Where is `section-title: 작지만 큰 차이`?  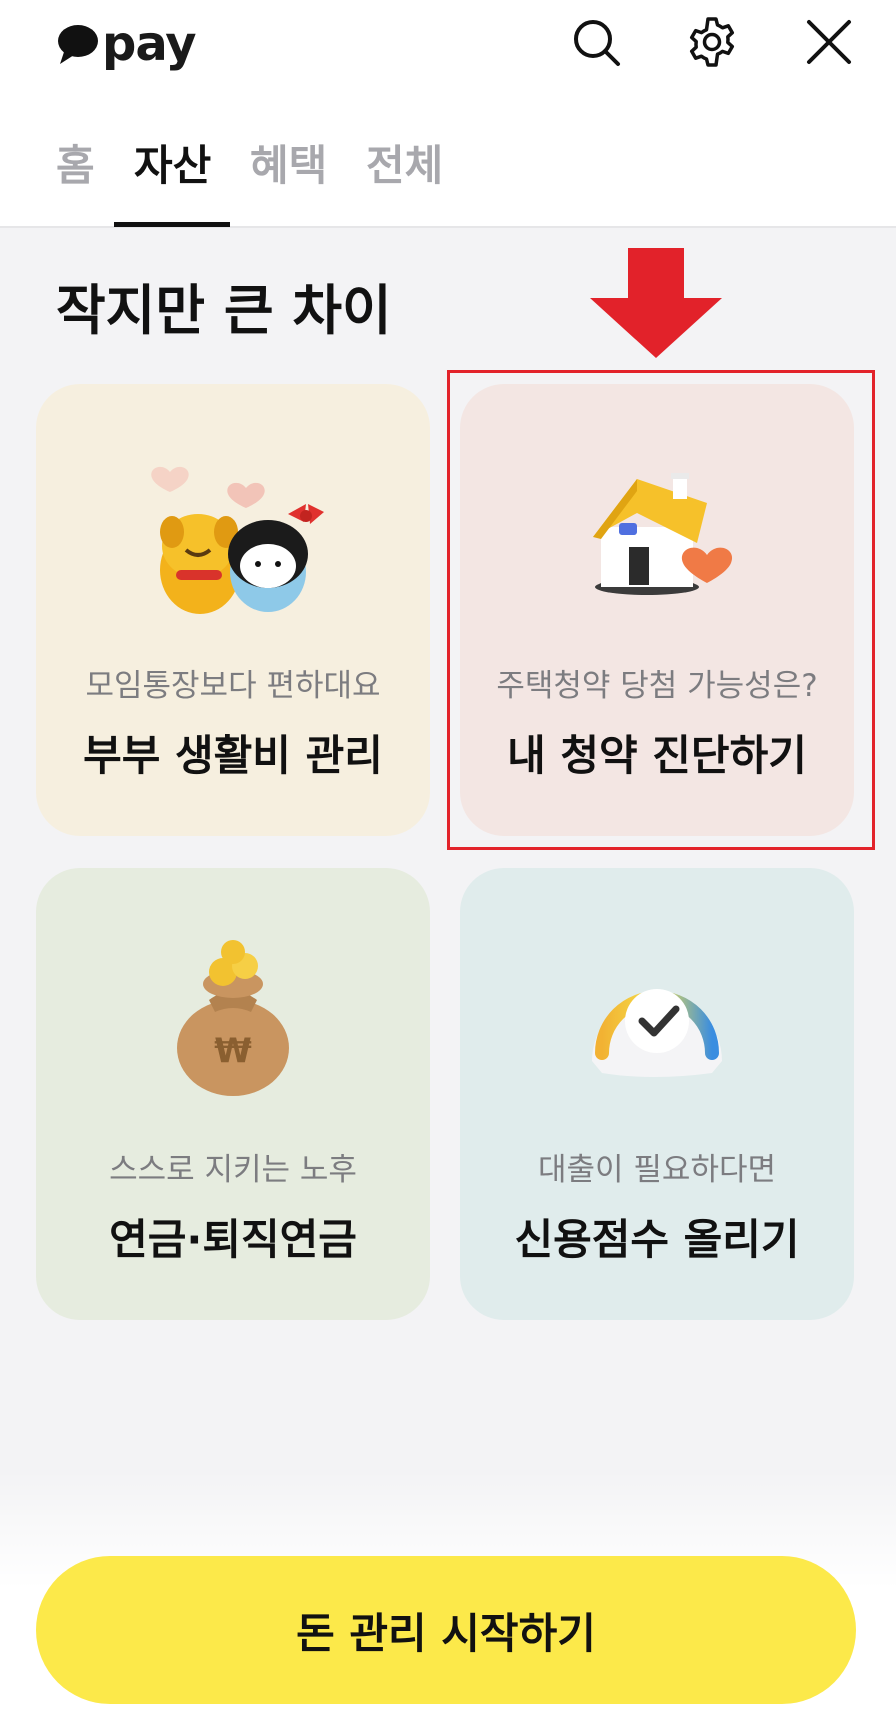 section-title: 작지만 큰 차이 is located at coordinates (224, 310).